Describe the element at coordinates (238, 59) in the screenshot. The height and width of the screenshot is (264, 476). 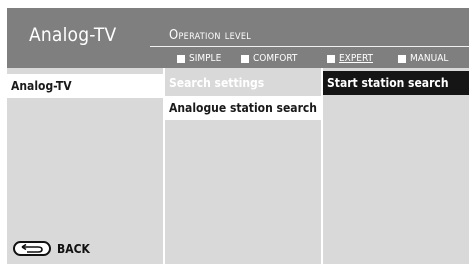
I see `operation-level-options: SIMPLE COMFORT EXPERT MANUAL` at that location.